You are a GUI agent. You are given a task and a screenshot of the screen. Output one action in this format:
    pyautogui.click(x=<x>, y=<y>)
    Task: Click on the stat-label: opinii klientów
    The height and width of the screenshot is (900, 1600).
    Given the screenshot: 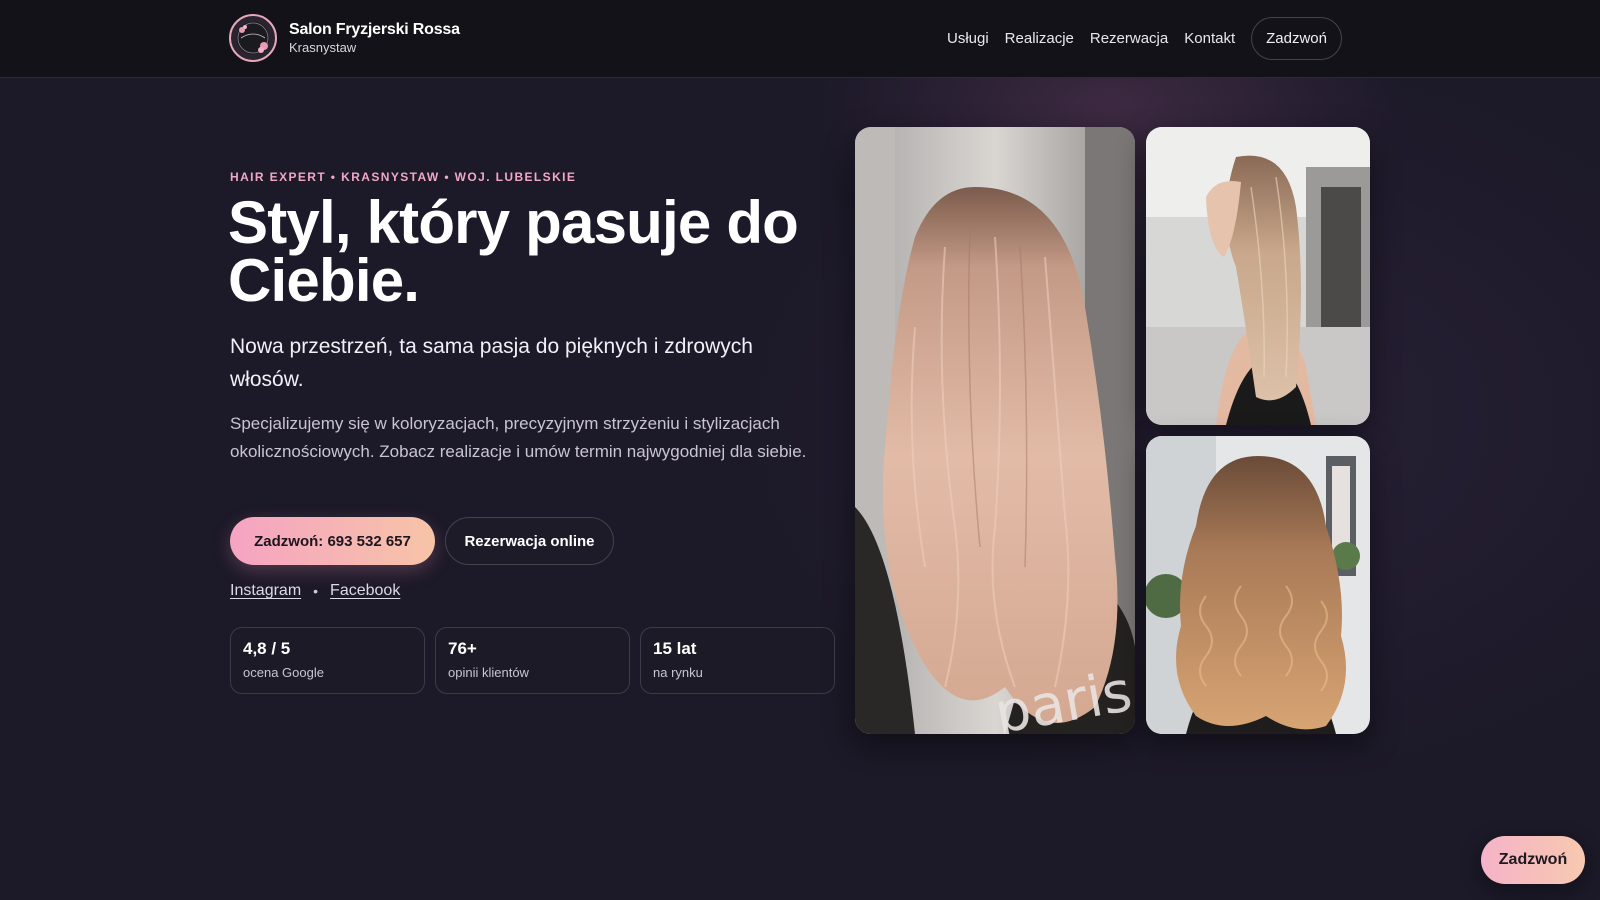 What is the action you would take?
    pyautogui.click(x=488, y=672)
    